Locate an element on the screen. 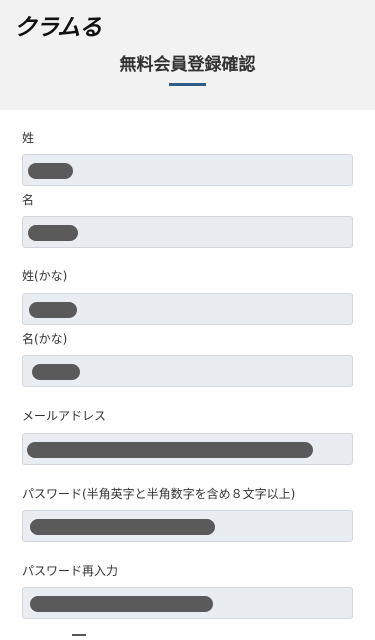 The height and width of the screenshot is (640, 375). site-logo: クラムる is located at coordinates (58, 25).